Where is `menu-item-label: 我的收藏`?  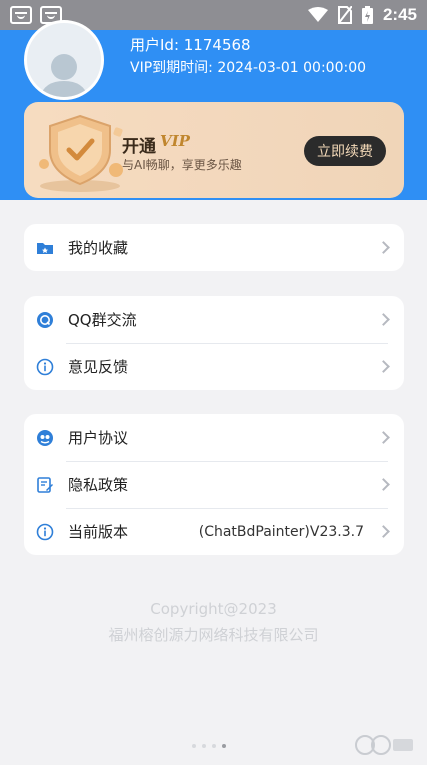 menu-item-label: 我的收藏 is located at coordinates (98, 248).